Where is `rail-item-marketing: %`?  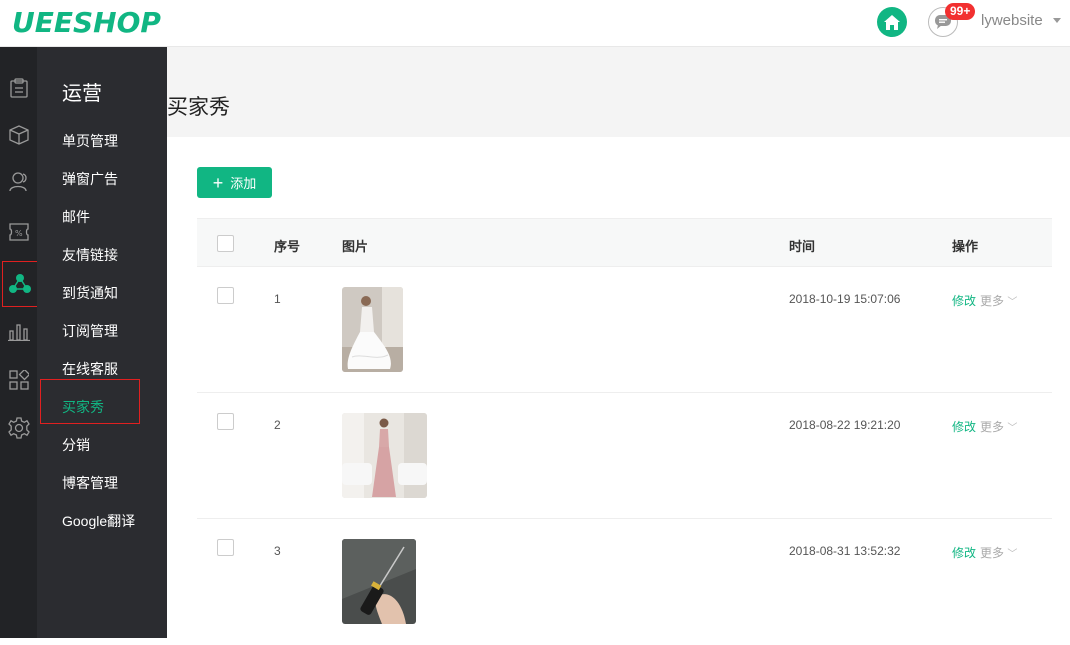 rail-item-marketing: % is located at coordinates (18, 232).